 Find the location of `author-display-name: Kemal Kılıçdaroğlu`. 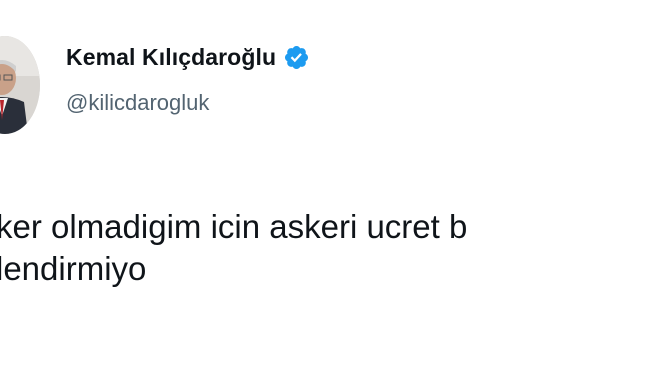

author-display-name: Kemal Kılıçdaroğlu is located at coordinates (171, 57).